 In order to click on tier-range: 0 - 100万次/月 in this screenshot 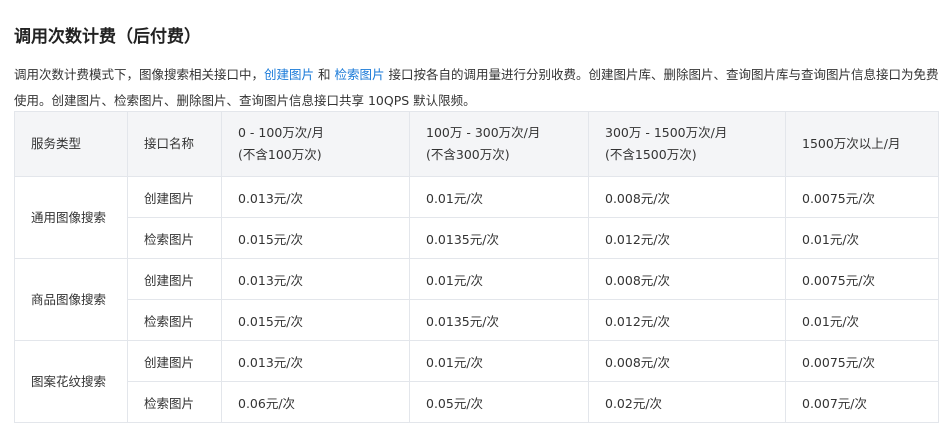, I will do `click(281, 132)`.